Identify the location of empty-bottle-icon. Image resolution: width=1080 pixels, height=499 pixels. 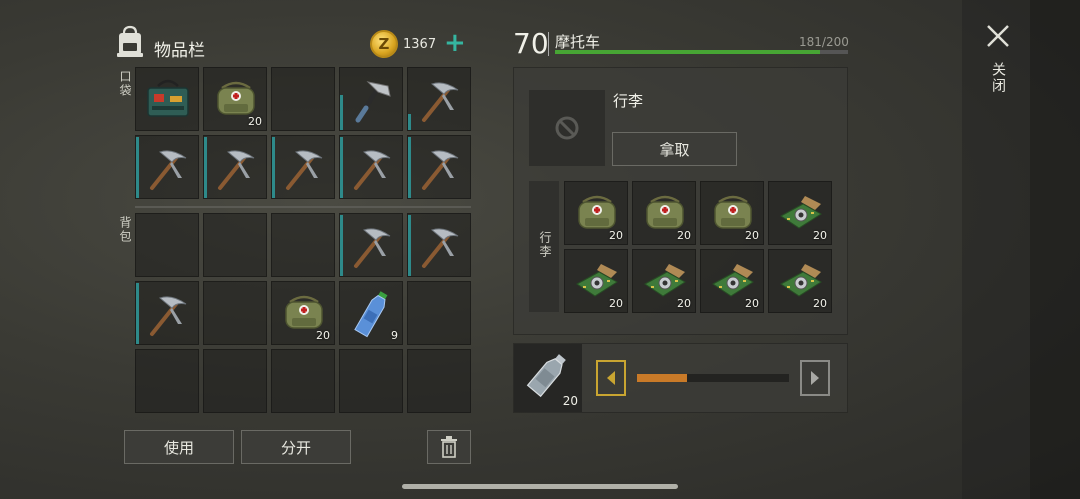
(546, 376).